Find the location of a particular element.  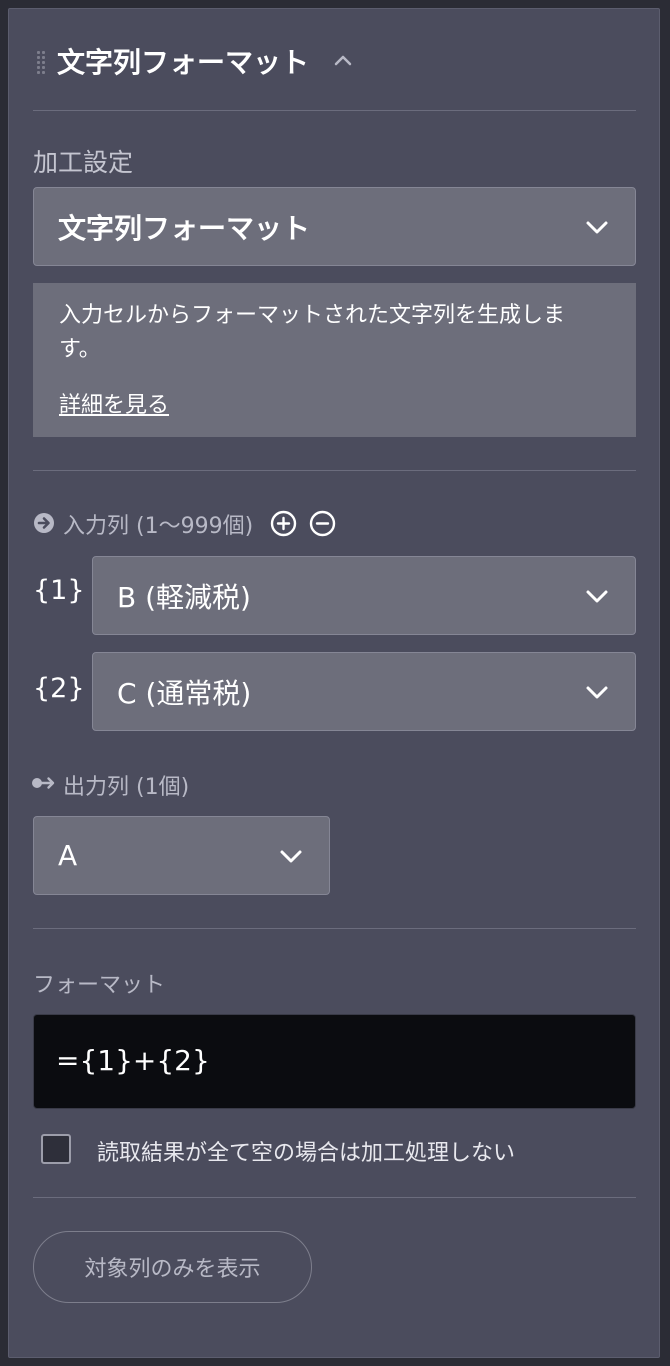

description-text: 入力セルからフォーマットされた文字列を生成しま す。 is located at coordinates (312, 332).